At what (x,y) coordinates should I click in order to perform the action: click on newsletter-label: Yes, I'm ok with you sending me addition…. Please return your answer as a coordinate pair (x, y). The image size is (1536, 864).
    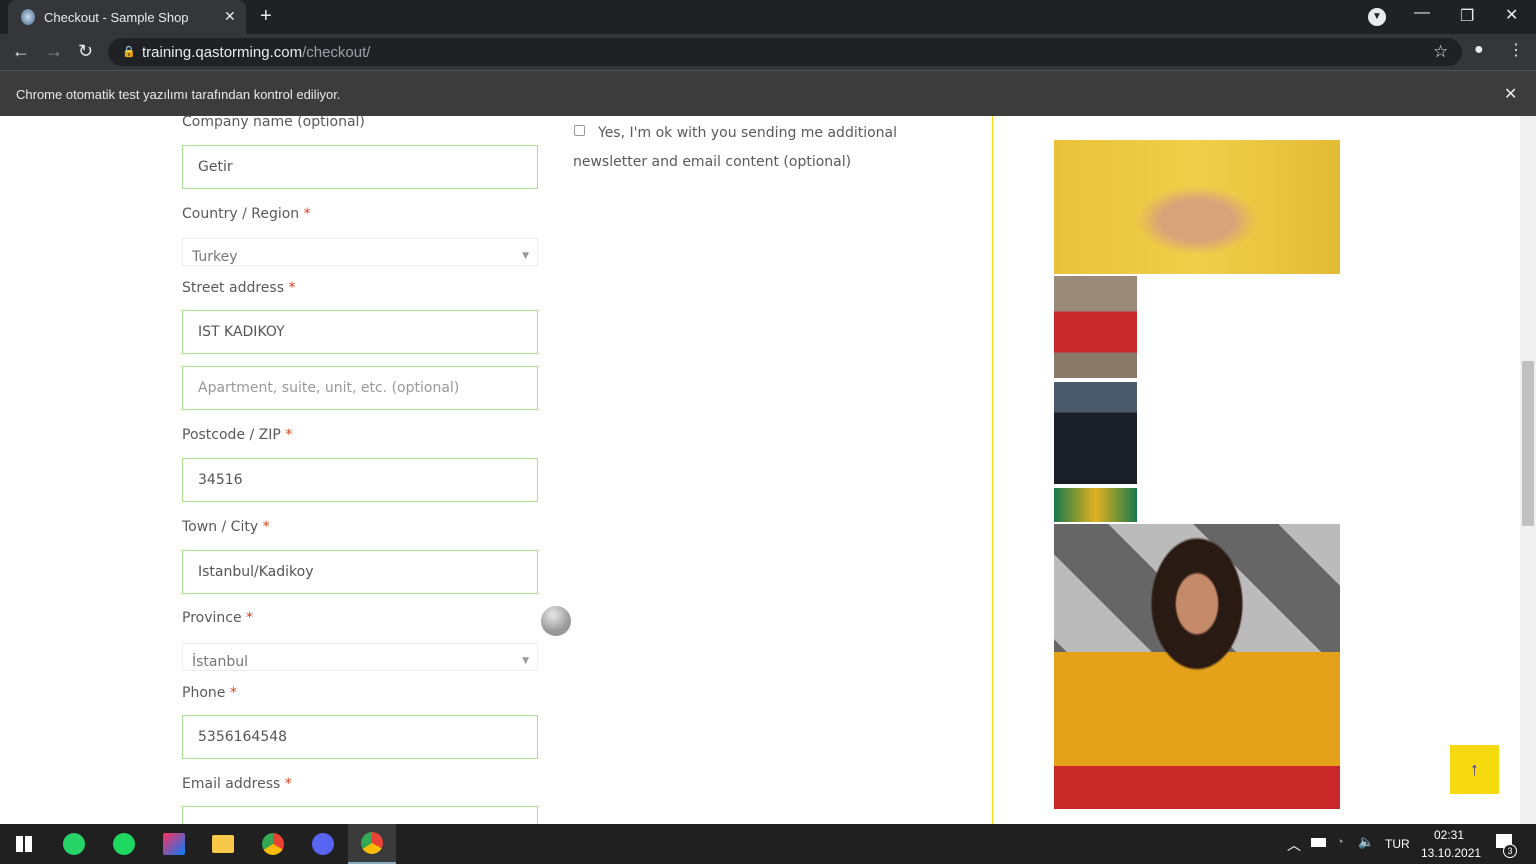
    Looking at the image, I should click on (745, 148).